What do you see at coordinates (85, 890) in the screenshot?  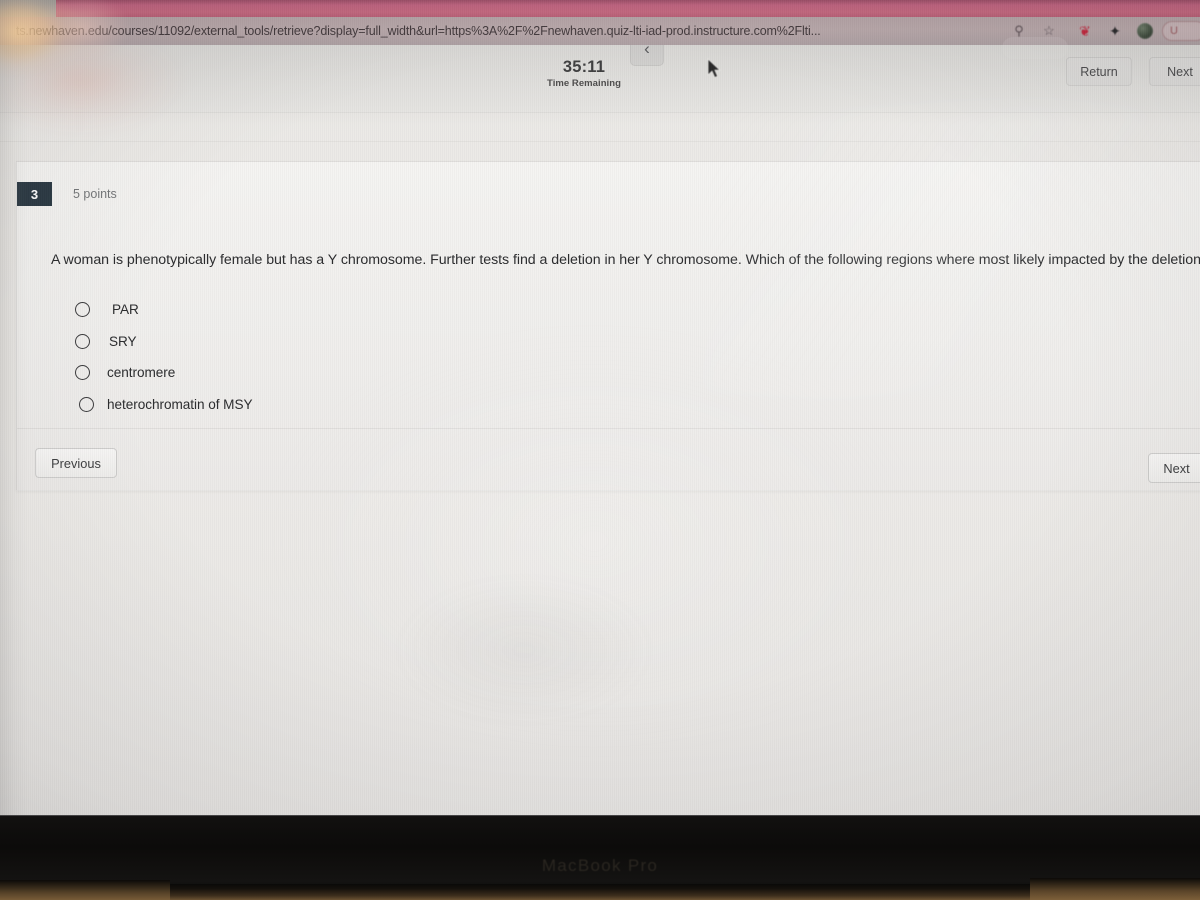 I see `desk-surface-left` at bounding box center [85, 890].